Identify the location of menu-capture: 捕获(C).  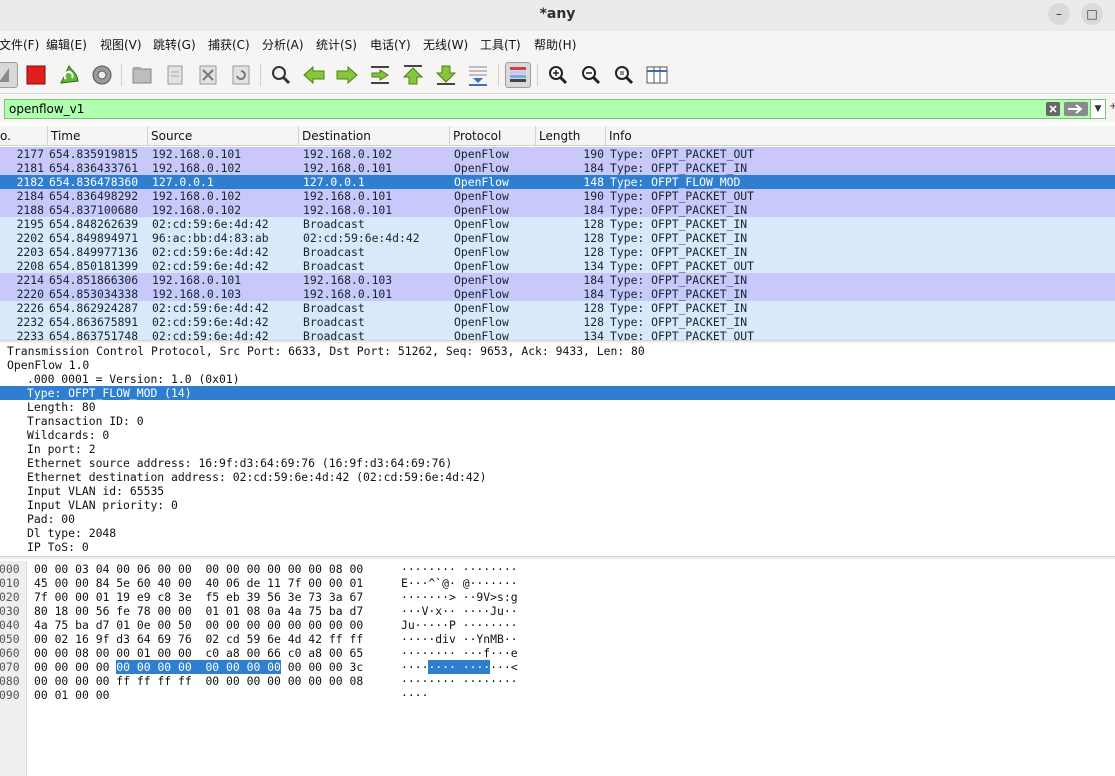
(229, 44).